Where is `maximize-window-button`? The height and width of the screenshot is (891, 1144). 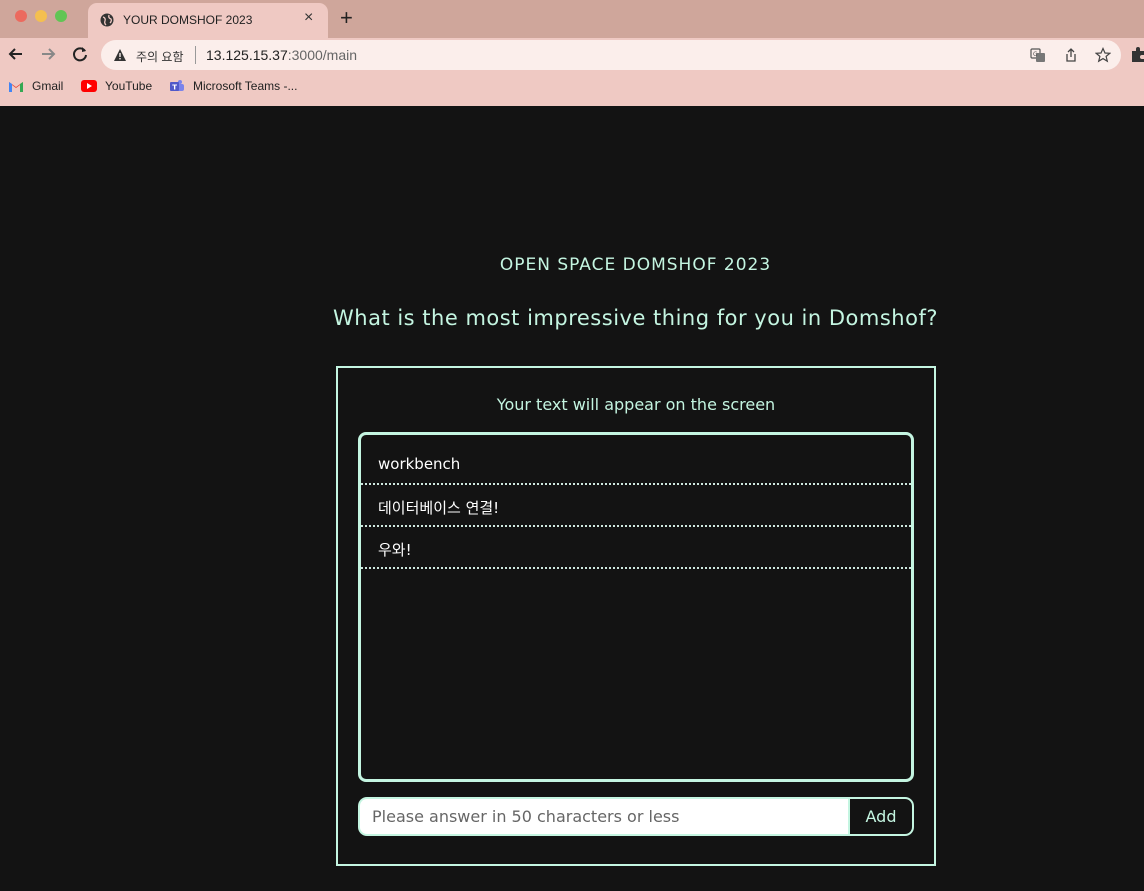
maximize-window-button is located at coordinates (61, 16).